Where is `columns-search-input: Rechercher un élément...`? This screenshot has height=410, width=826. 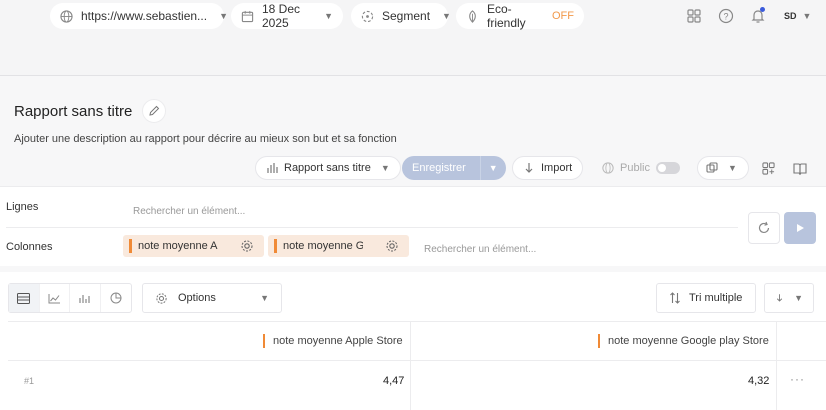 columns-search-input: Rechercher un élément... is located at coordinates (480, 249).